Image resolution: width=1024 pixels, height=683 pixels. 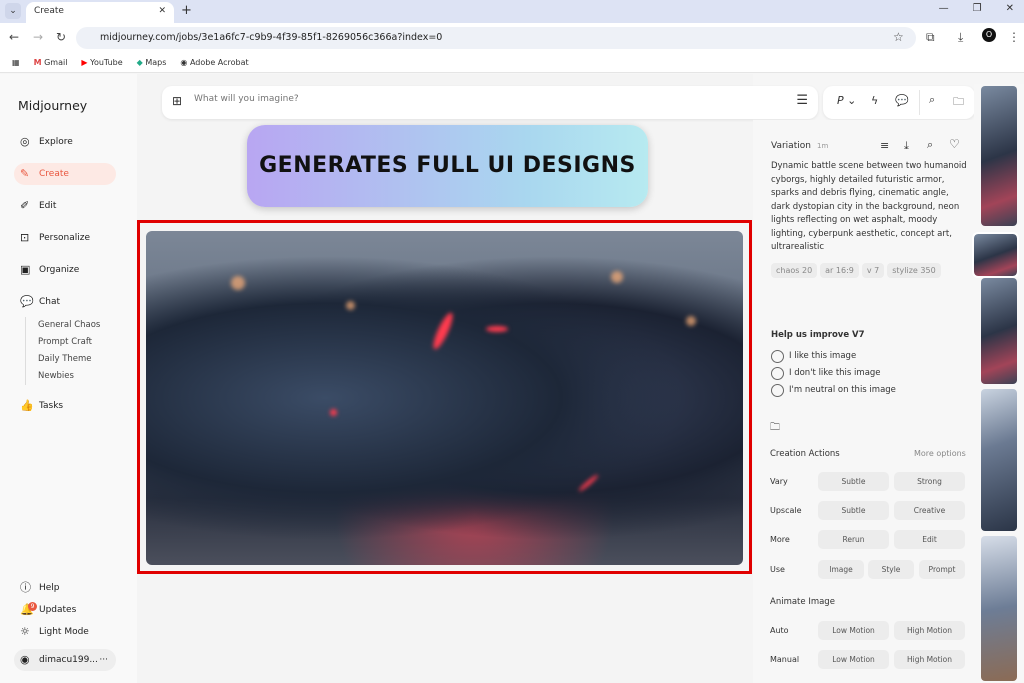 What do you see at coordinates (61, 37) in the screenshot?
I see `reload-icon: ↻` at bounding box center [61, 37].